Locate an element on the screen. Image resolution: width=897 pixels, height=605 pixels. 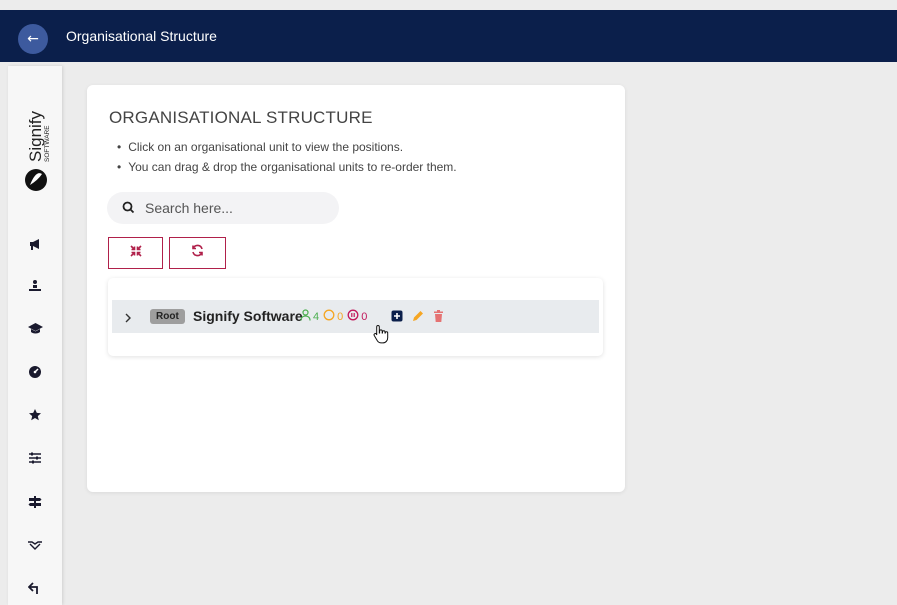
sliders-icon is located at coordinates (35, 458).